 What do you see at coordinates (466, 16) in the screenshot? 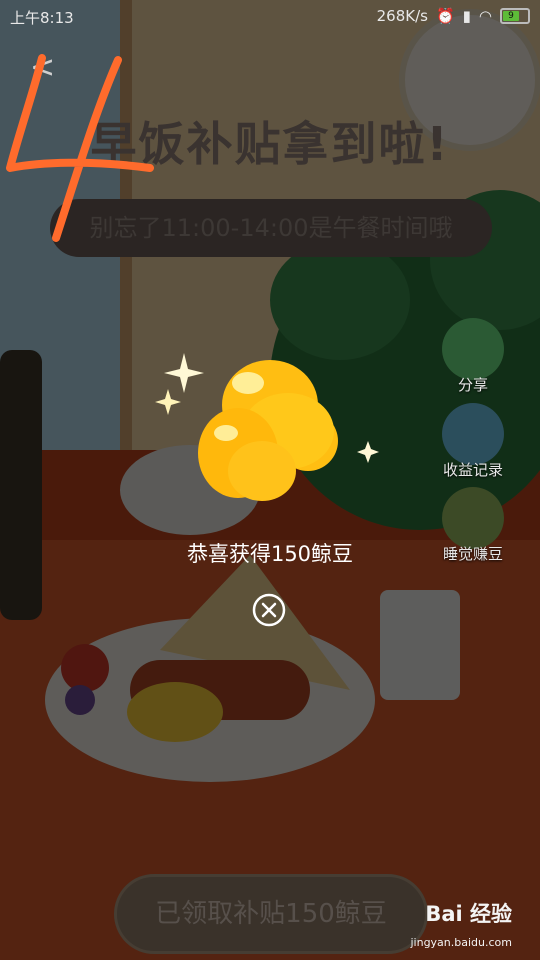
I see `signal-icon: ▮` at bounding box center [466, 16].